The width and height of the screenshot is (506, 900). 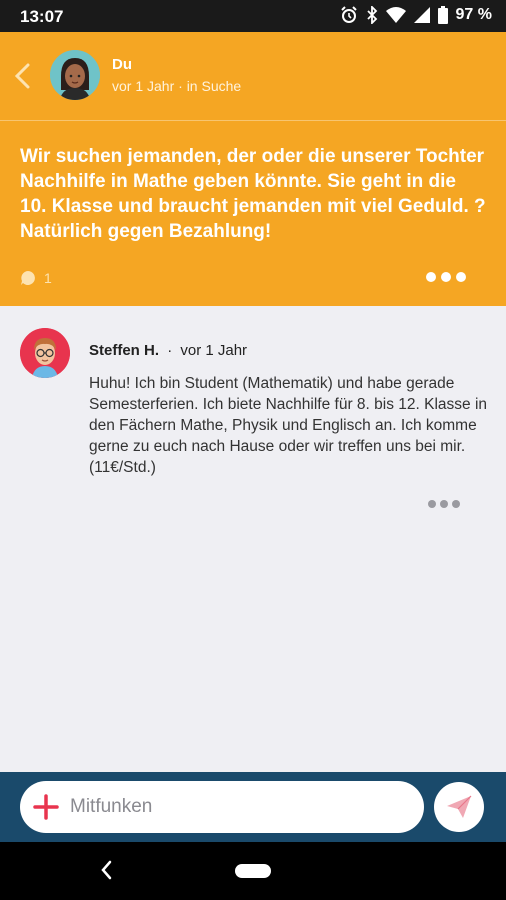 What do you see at coordinates (214, 350) in the screenshot?
I see `comment-time: vor 1 Jahr` at bounding box center [214, 350].